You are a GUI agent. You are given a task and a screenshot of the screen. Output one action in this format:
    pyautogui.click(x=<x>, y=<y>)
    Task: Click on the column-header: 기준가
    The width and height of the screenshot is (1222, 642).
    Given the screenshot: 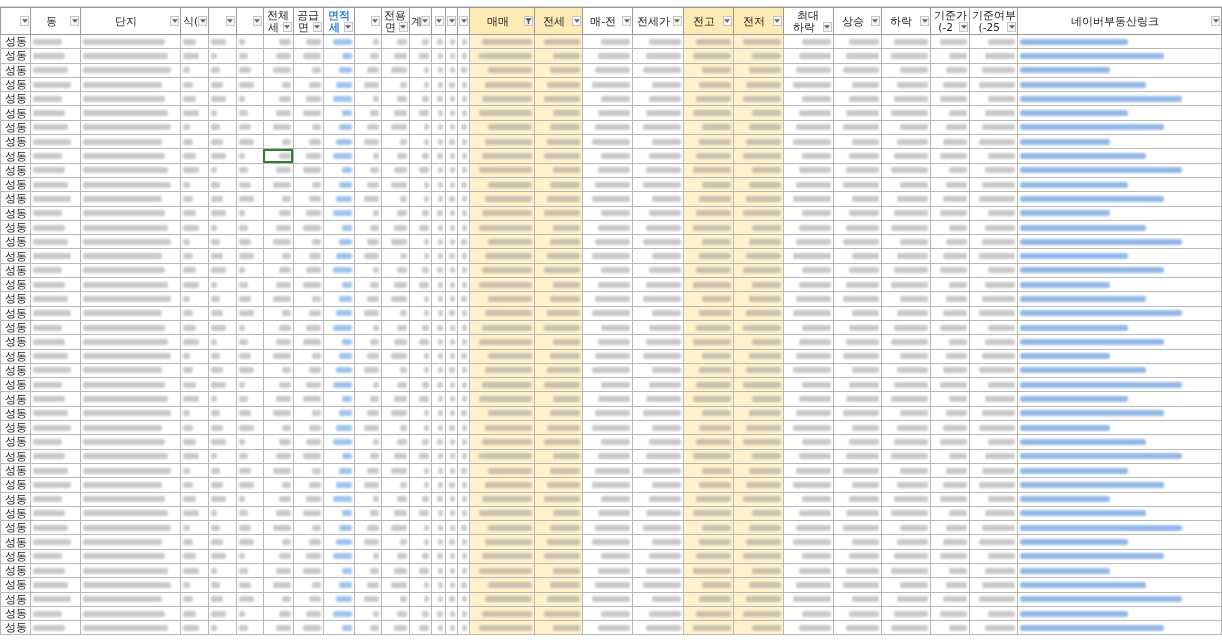 What is the action you would take?
    pyautogui.click(x=950, y=15)
    